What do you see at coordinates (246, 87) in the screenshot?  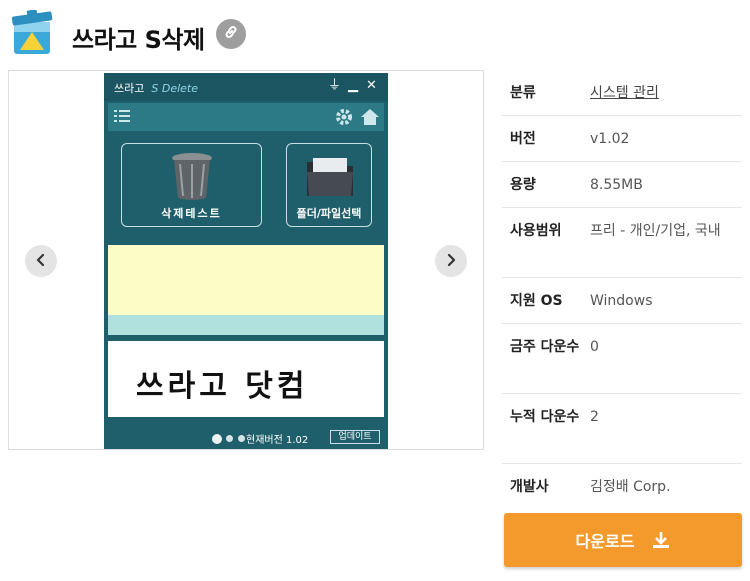 I see `app-titlebar: 쓰라고 S Delete ⏚ ▁ ✕` at bounding box center [246, 87].